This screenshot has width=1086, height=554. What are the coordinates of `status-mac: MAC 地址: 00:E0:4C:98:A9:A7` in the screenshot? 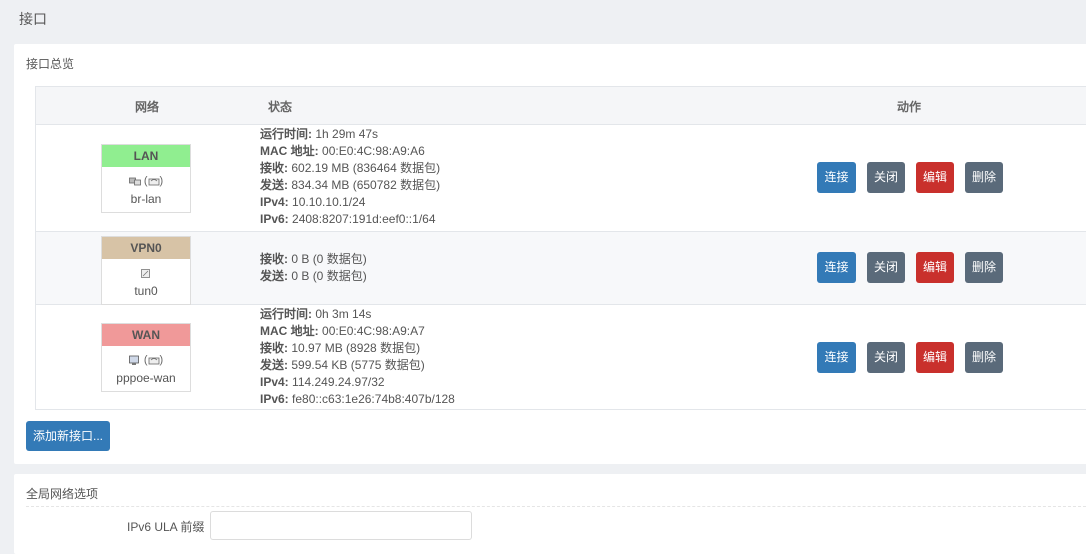 It's located at (342, 331).